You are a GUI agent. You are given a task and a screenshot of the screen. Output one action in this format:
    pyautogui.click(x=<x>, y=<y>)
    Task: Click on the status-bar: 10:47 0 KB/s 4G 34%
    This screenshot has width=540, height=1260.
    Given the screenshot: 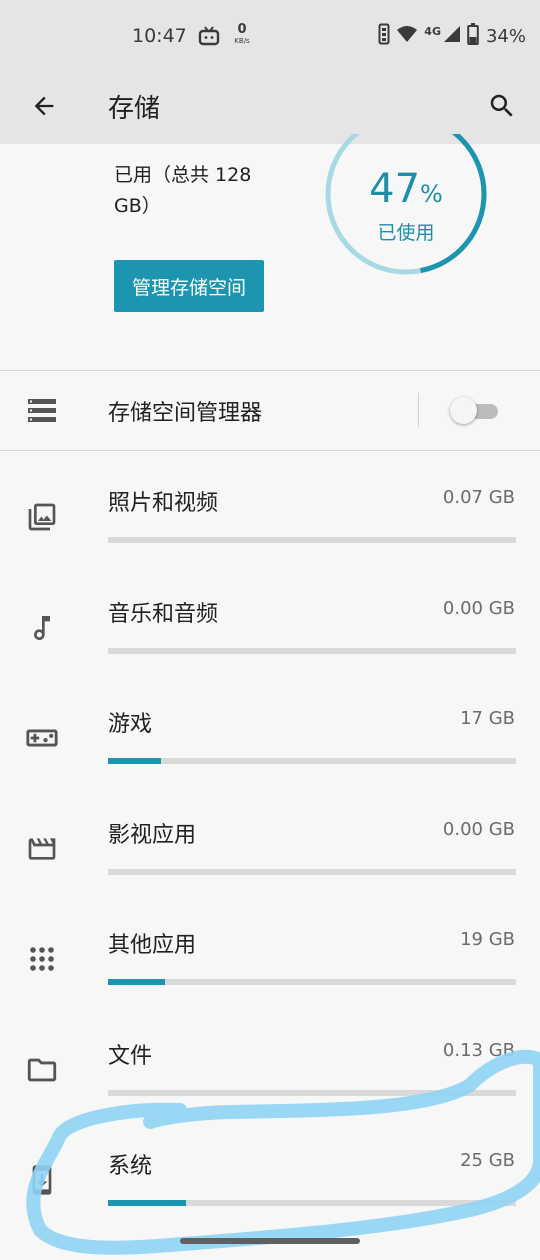 What is the action you would take?
    pyautogui.click(x=270, y=36)
    